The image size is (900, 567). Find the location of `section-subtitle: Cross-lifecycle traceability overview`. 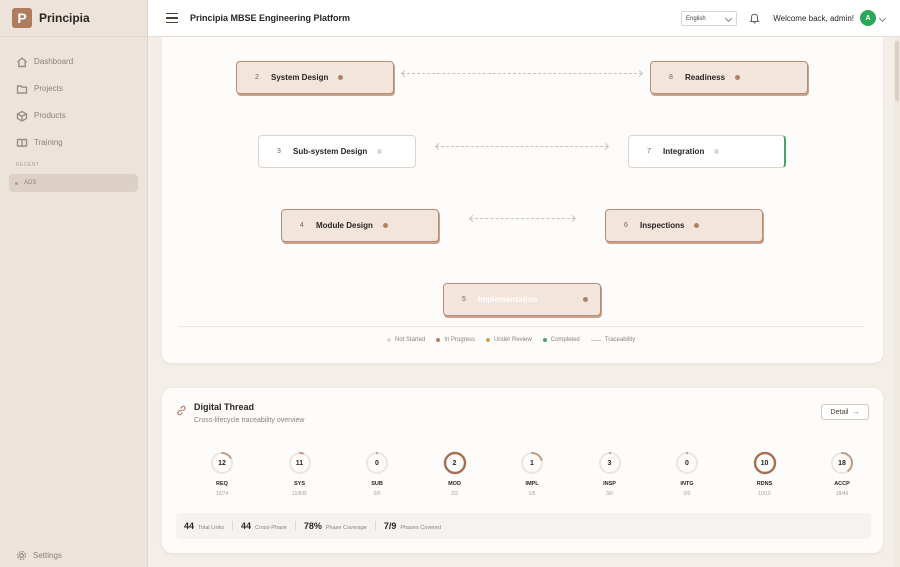

section-subtitle: Cross-lifecycle traceability overview is located at coordinates (249, 420).